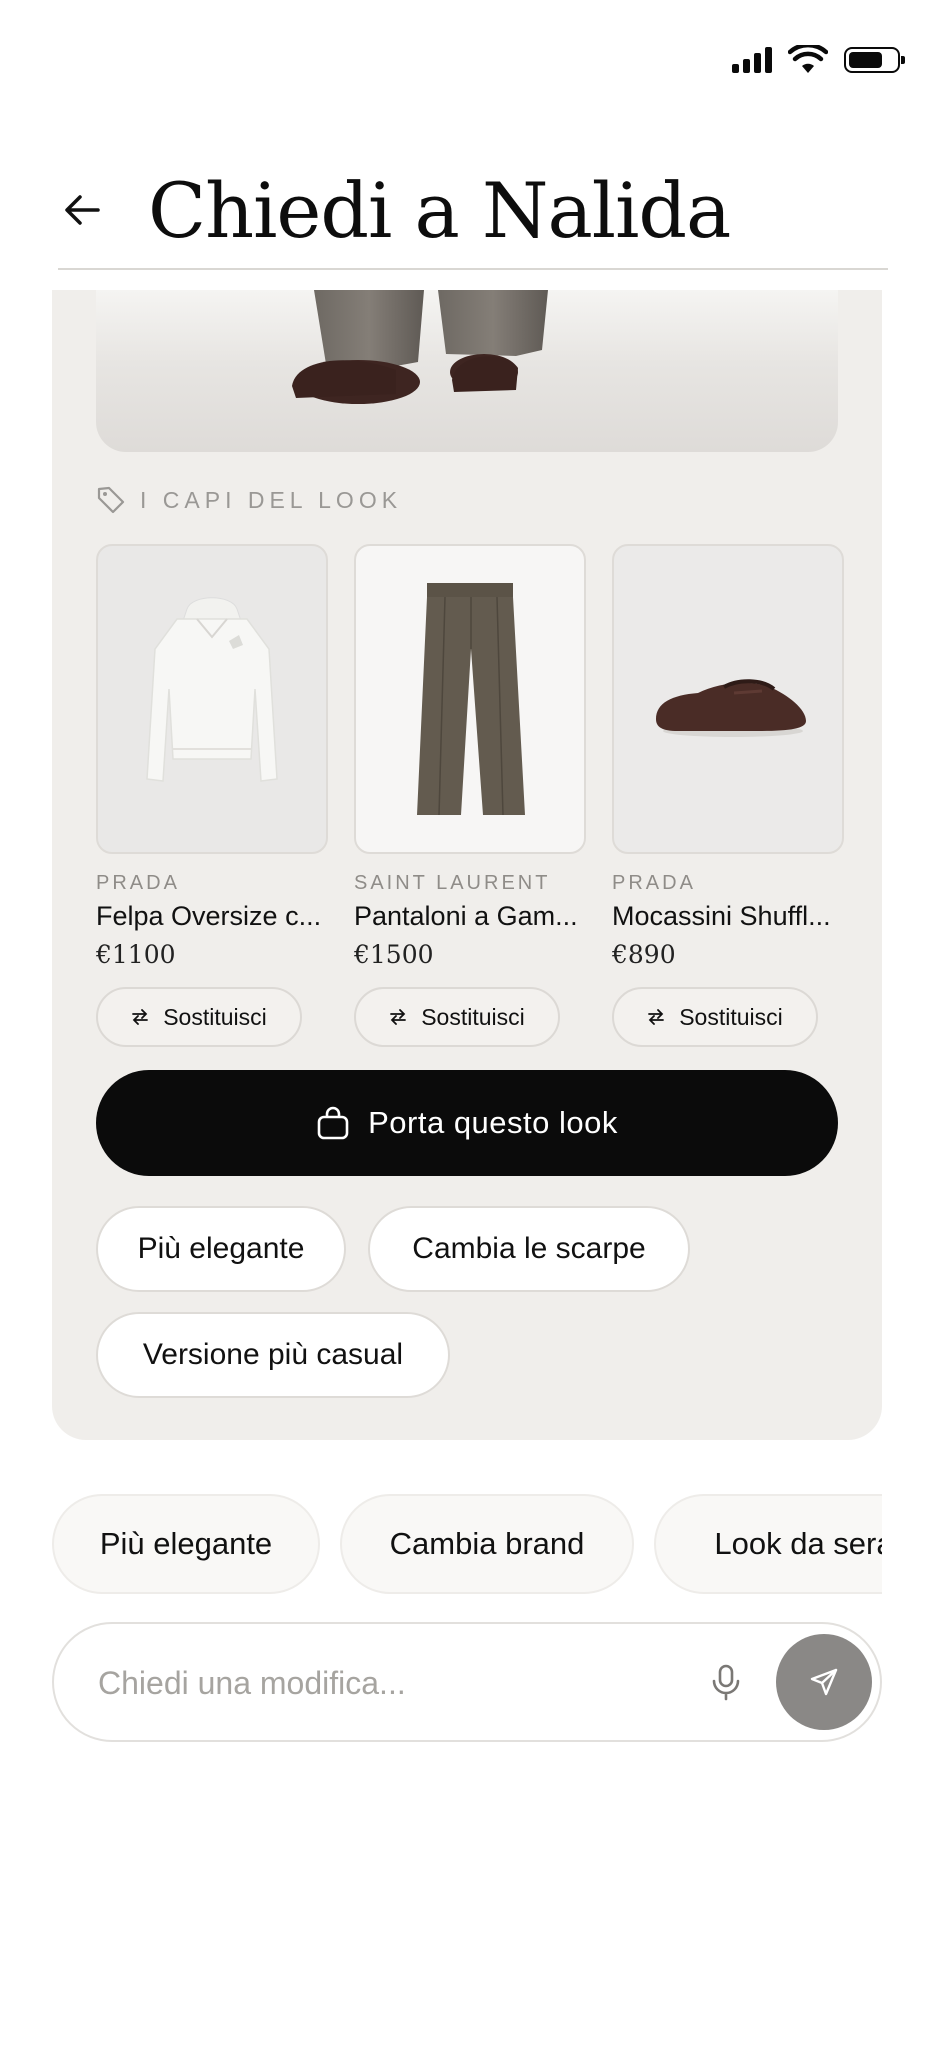 This screenshot has height=2048, width=946. I want to click on send-button, so click(824, 1682).